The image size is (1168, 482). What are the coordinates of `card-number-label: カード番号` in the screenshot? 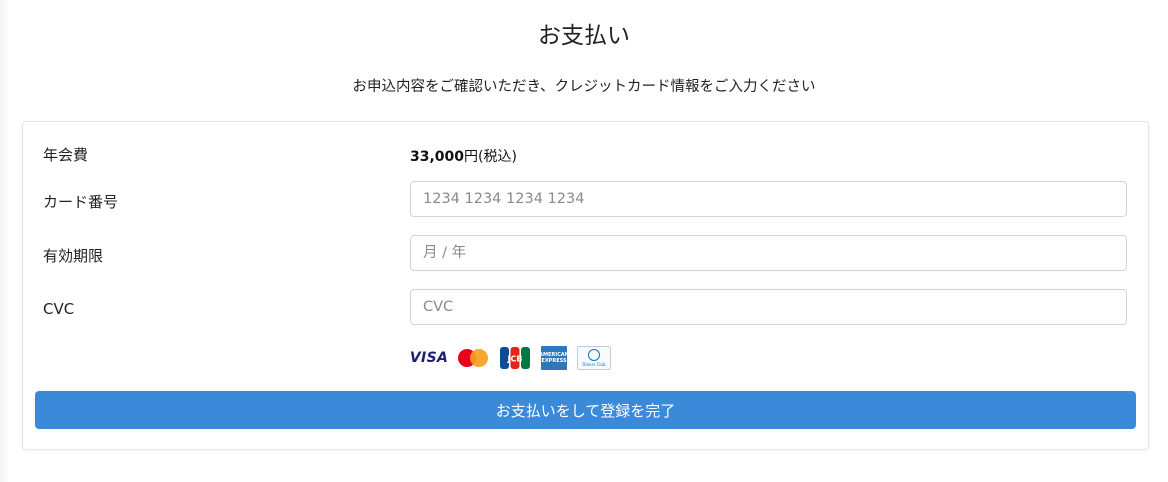 It's located at (81, 202).